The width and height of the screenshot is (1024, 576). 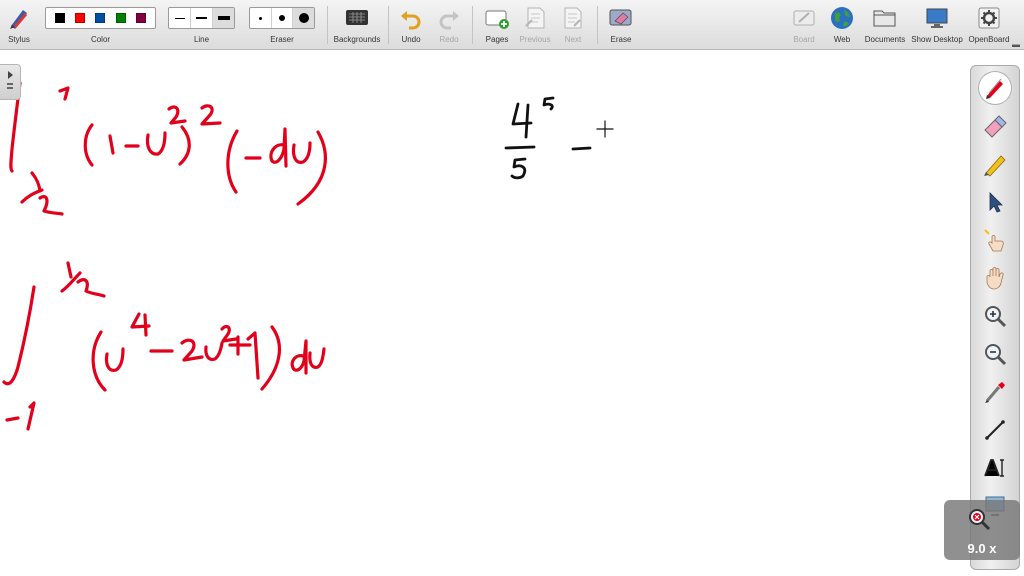 I want to click on previous-page-icon, so click(x=535, y=18).